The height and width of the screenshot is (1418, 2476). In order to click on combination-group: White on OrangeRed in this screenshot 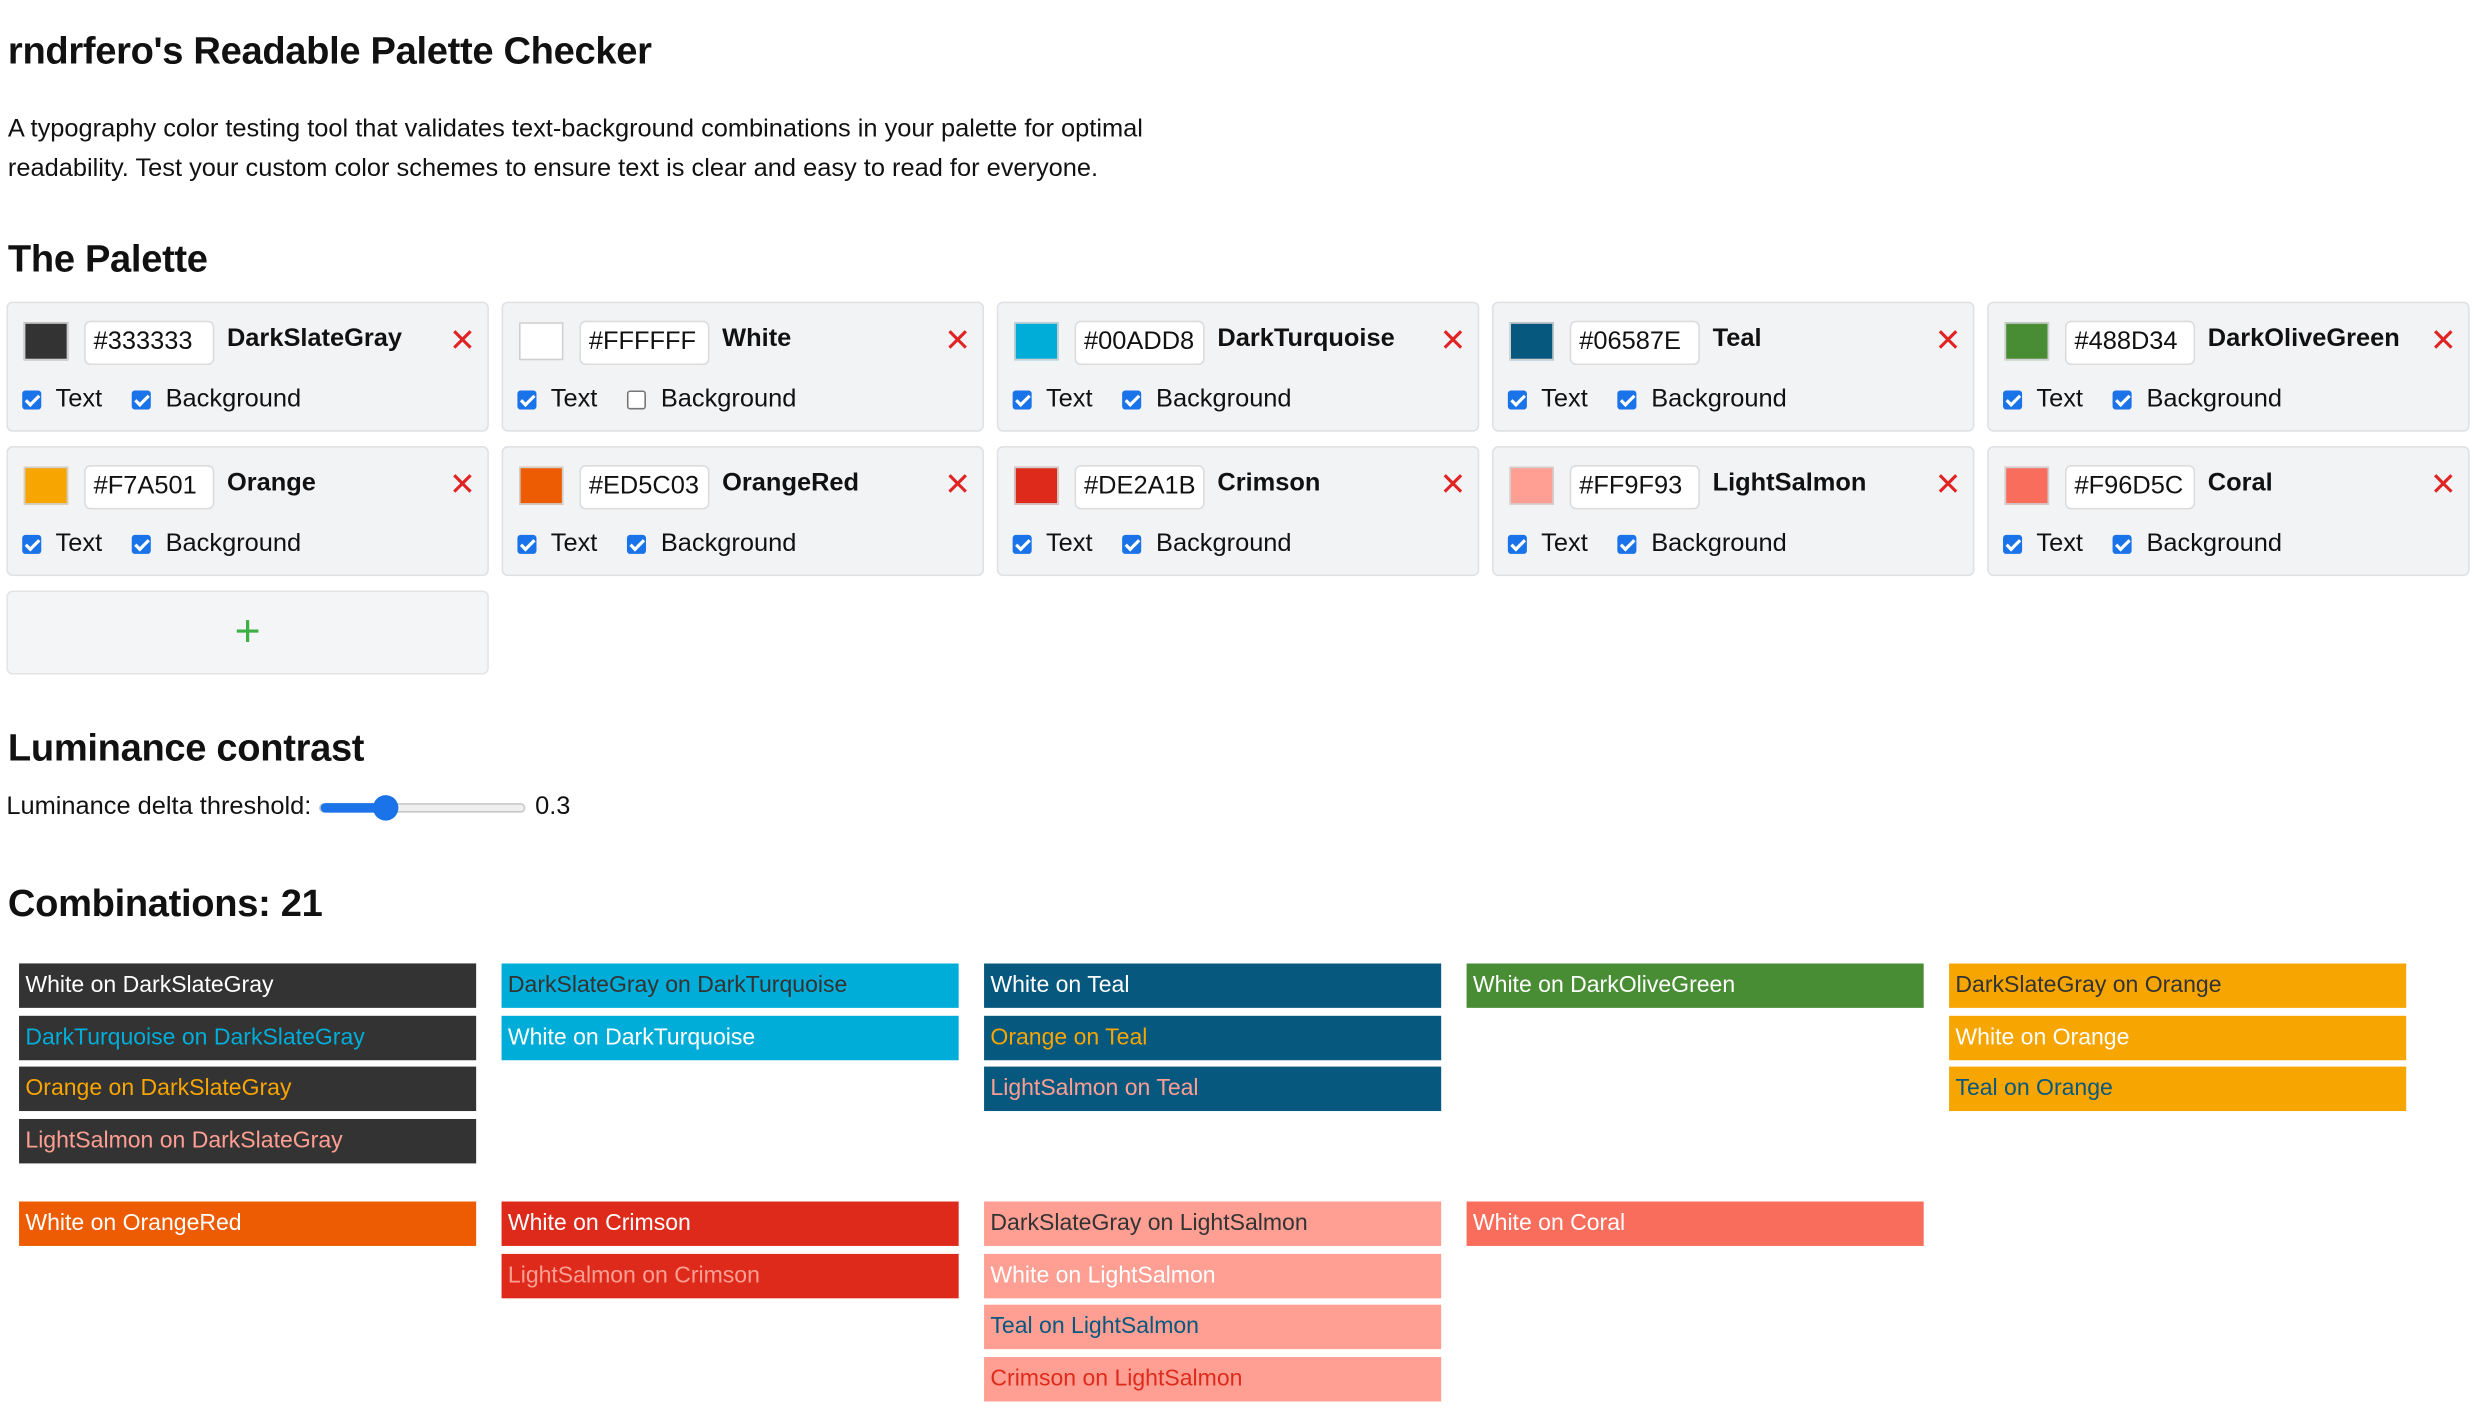, I will do `click(248, 1227)`.